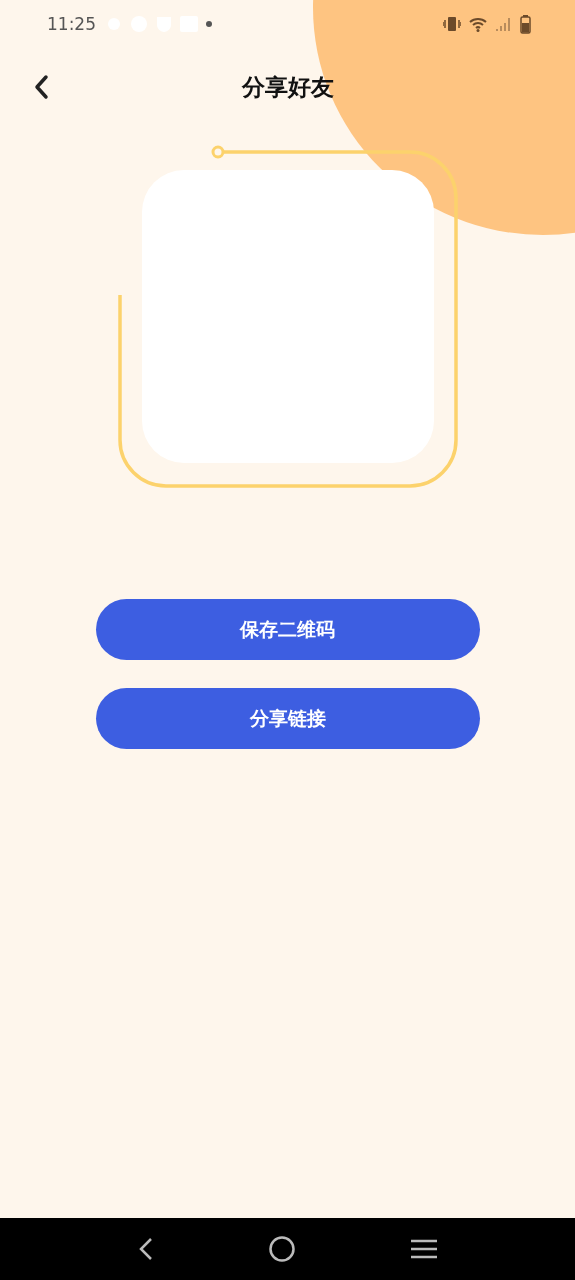 The height and width of the screenshot is (1280, 575). I want to click on wifi-icon, so click(478, 24).